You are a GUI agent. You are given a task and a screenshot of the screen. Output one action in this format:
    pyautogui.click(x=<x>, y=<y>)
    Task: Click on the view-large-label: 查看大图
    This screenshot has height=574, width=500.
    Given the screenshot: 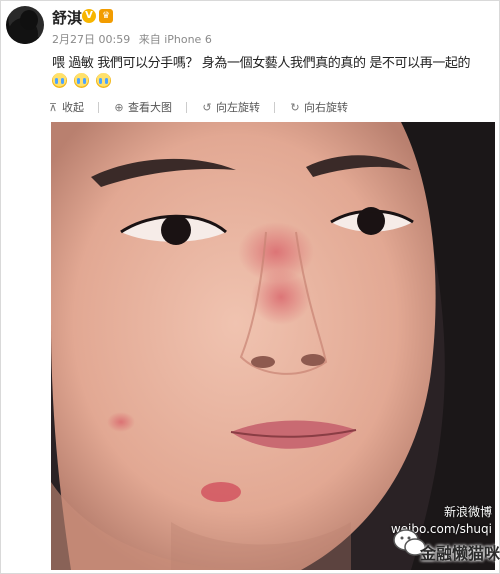 What is the action you would take?
    pyautogui.click(x=150, y=107)
    